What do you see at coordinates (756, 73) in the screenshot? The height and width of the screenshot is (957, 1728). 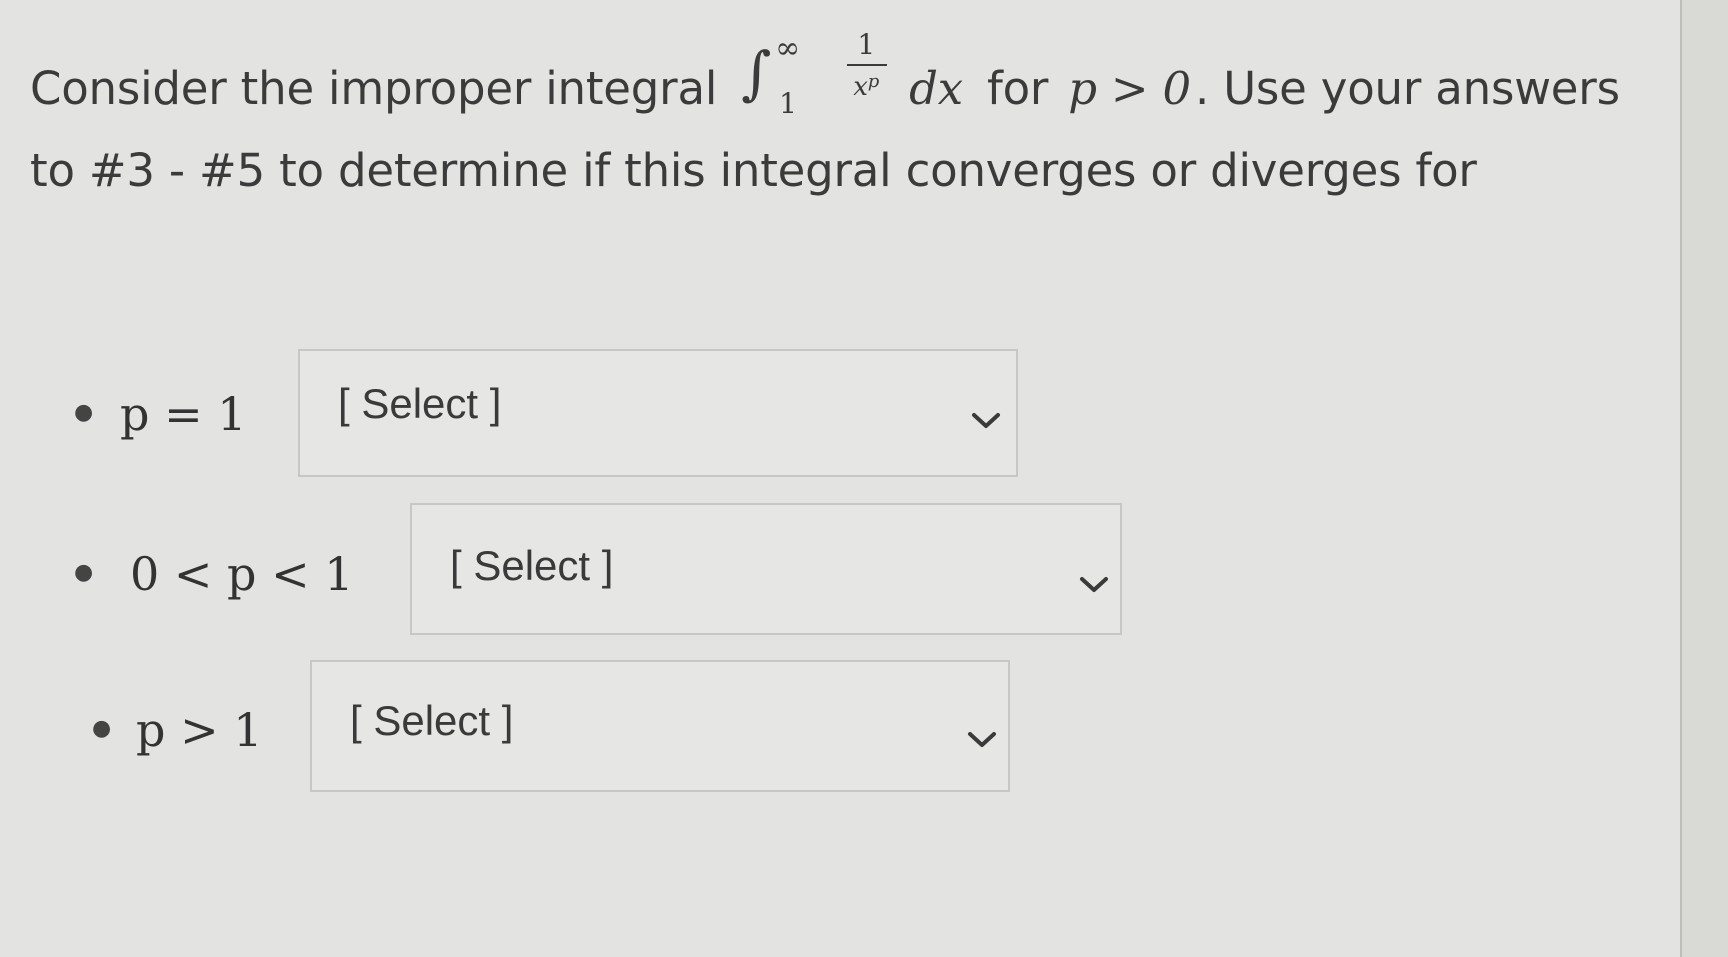 I see `integral-sign: ∫` at bounding box center [756, 73].